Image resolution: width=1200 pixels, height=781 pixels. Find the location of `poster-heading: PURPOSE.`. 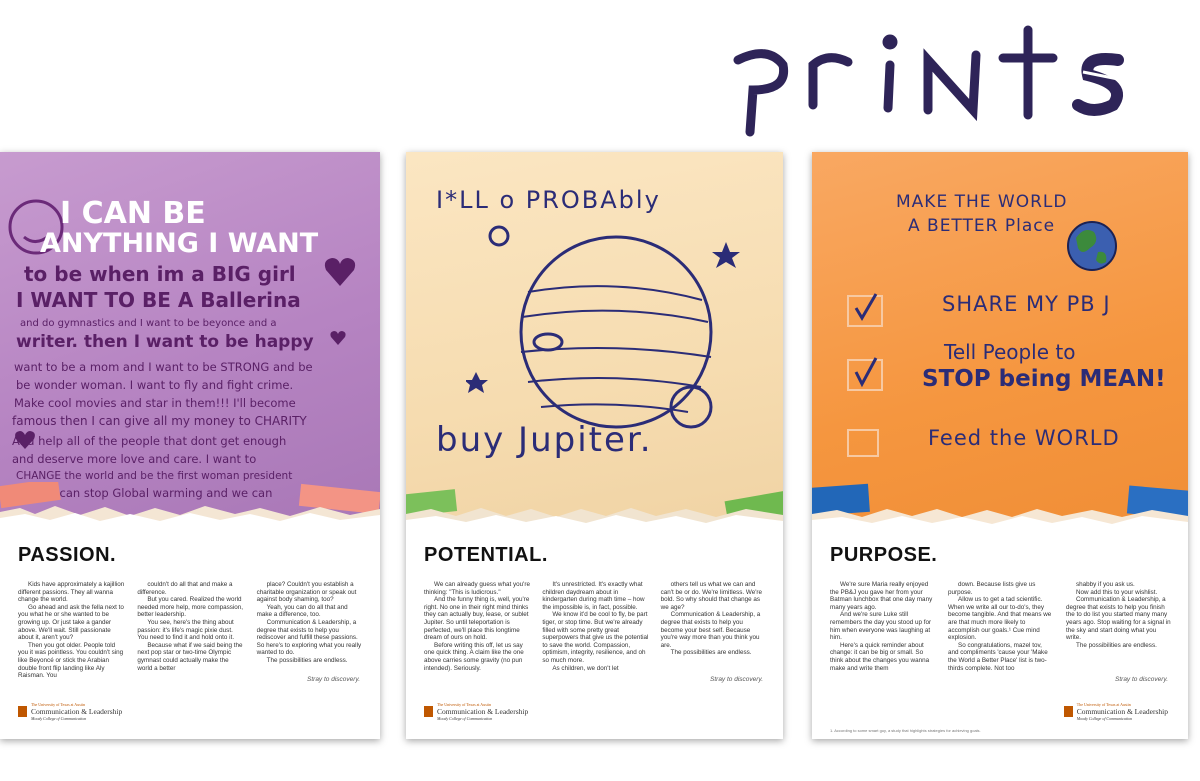

poster-heading: PURPOSE. is located at coordinates (884, 555).